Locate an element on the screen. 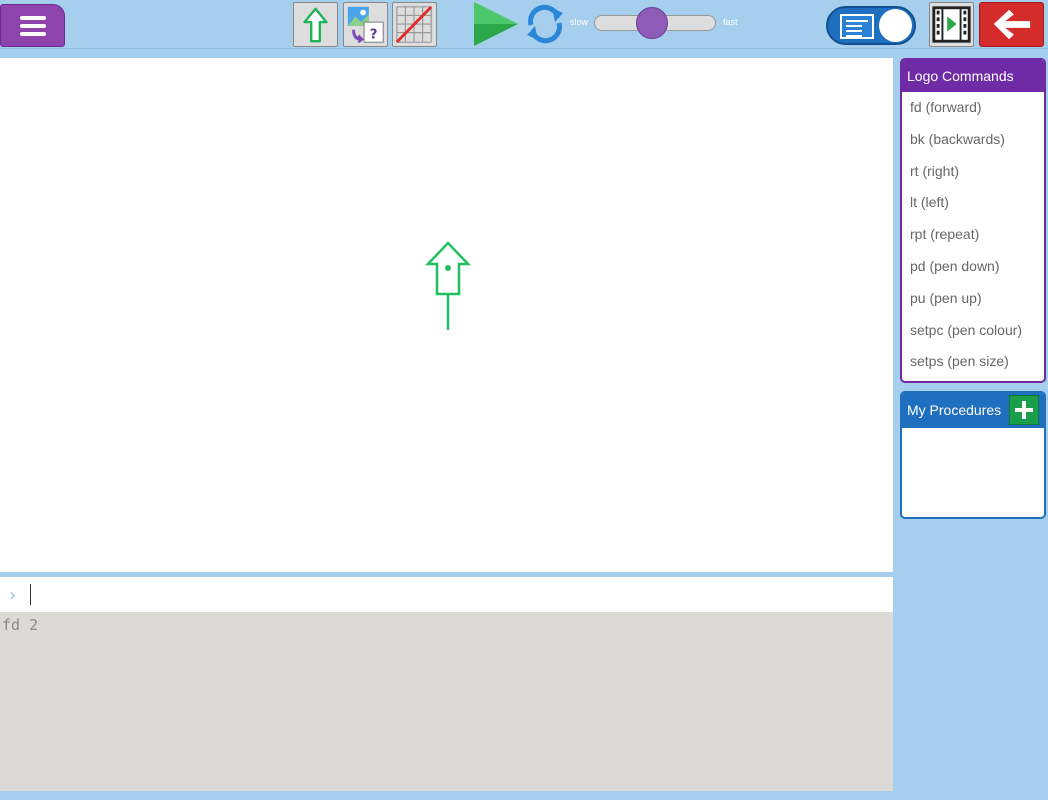 This screenshot has width=1048, height=800. speed-slider is located at coordinates (655, 23).